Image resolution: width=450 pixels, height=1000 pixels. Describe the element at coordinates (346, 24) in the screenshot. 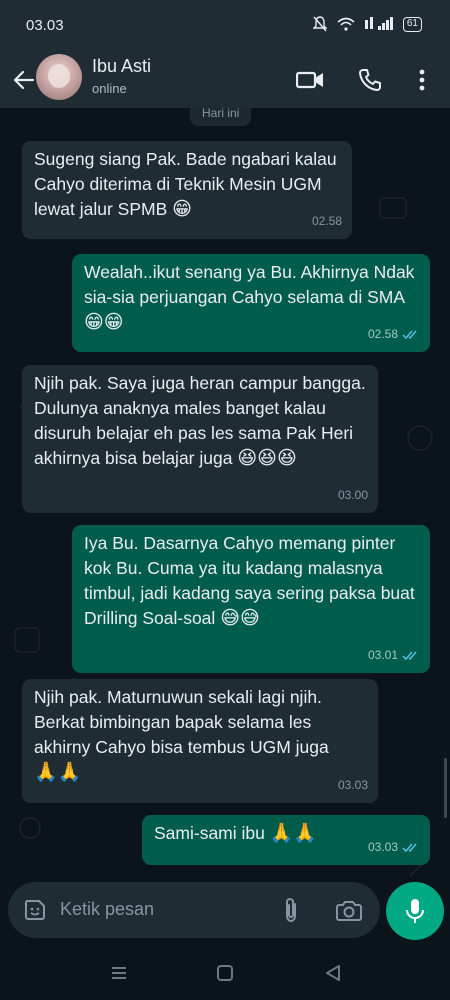

I see `wifi-icon` at that location.